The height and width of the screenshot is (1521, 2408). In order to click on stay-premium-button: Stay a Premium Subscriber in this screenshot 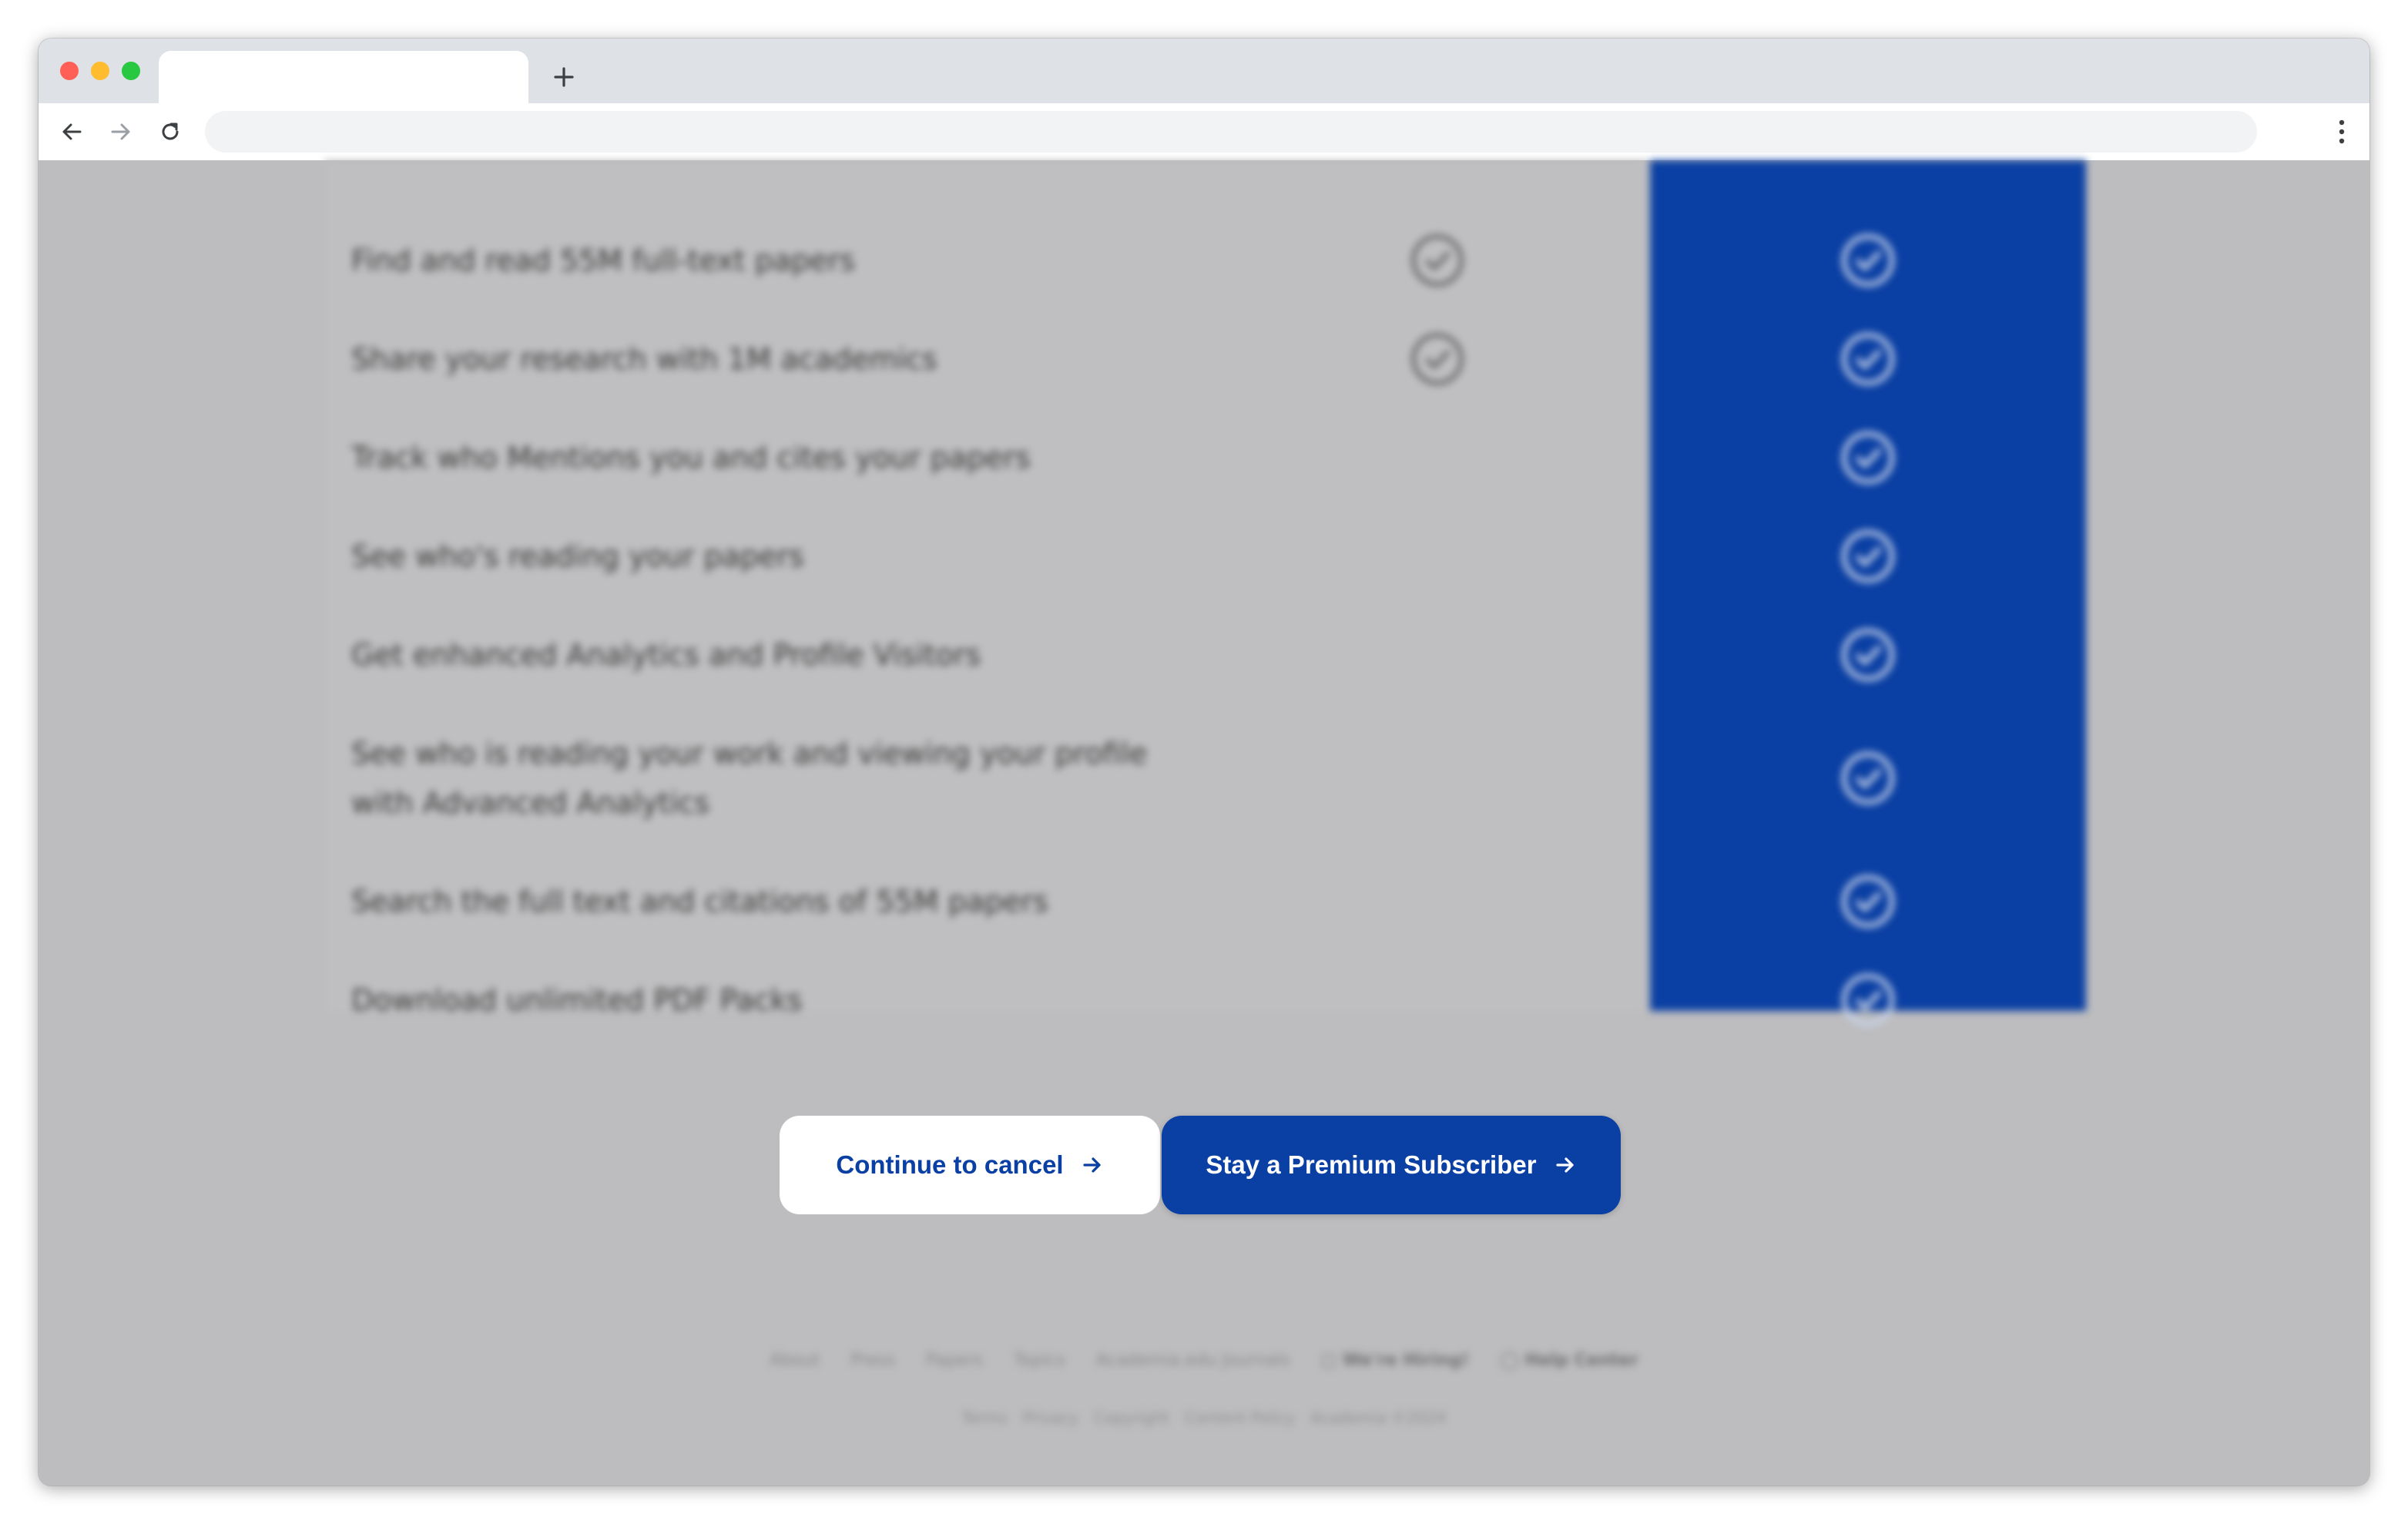, I will do `click(1391, 1165)`.